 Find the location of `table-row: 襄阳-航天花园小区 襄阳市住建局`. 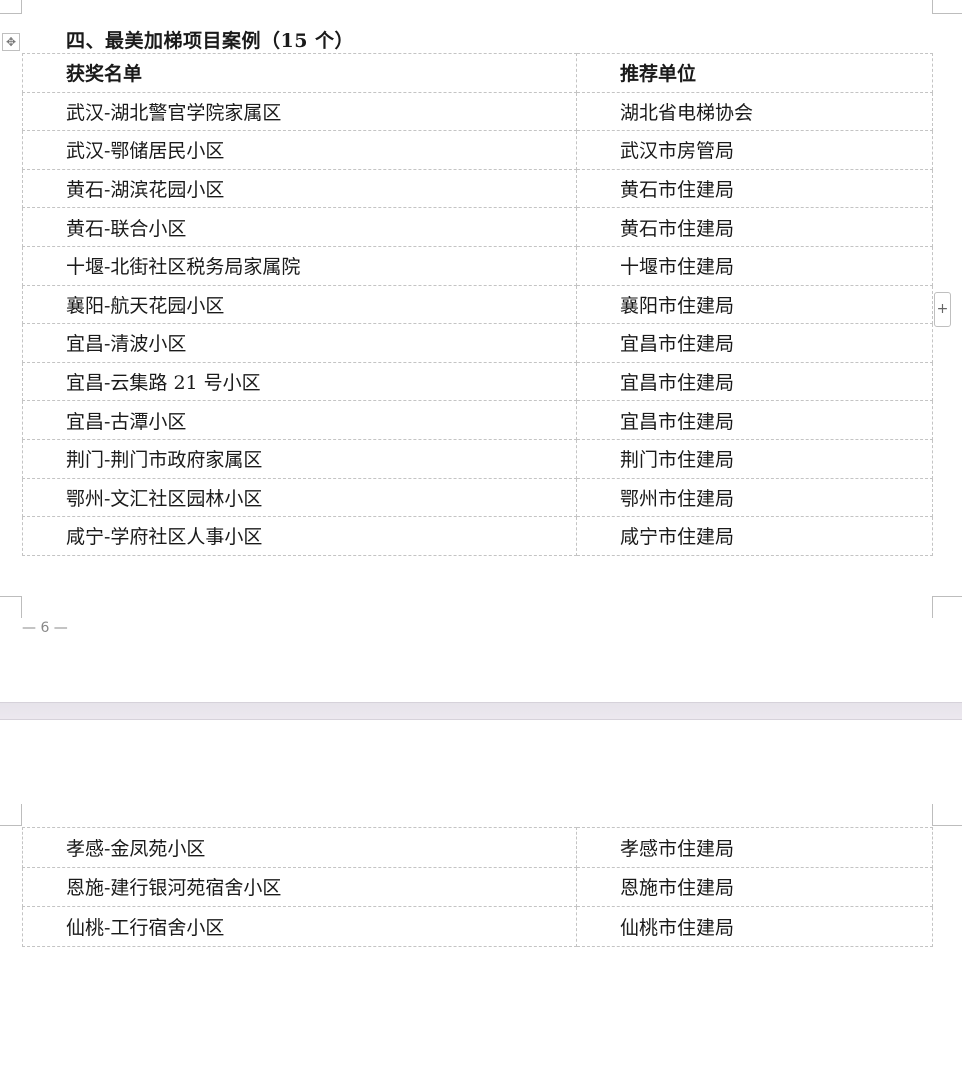

table-row: 襄阳-航天花园小区 襄阳市住建局 is located at coordinates (477, 304).